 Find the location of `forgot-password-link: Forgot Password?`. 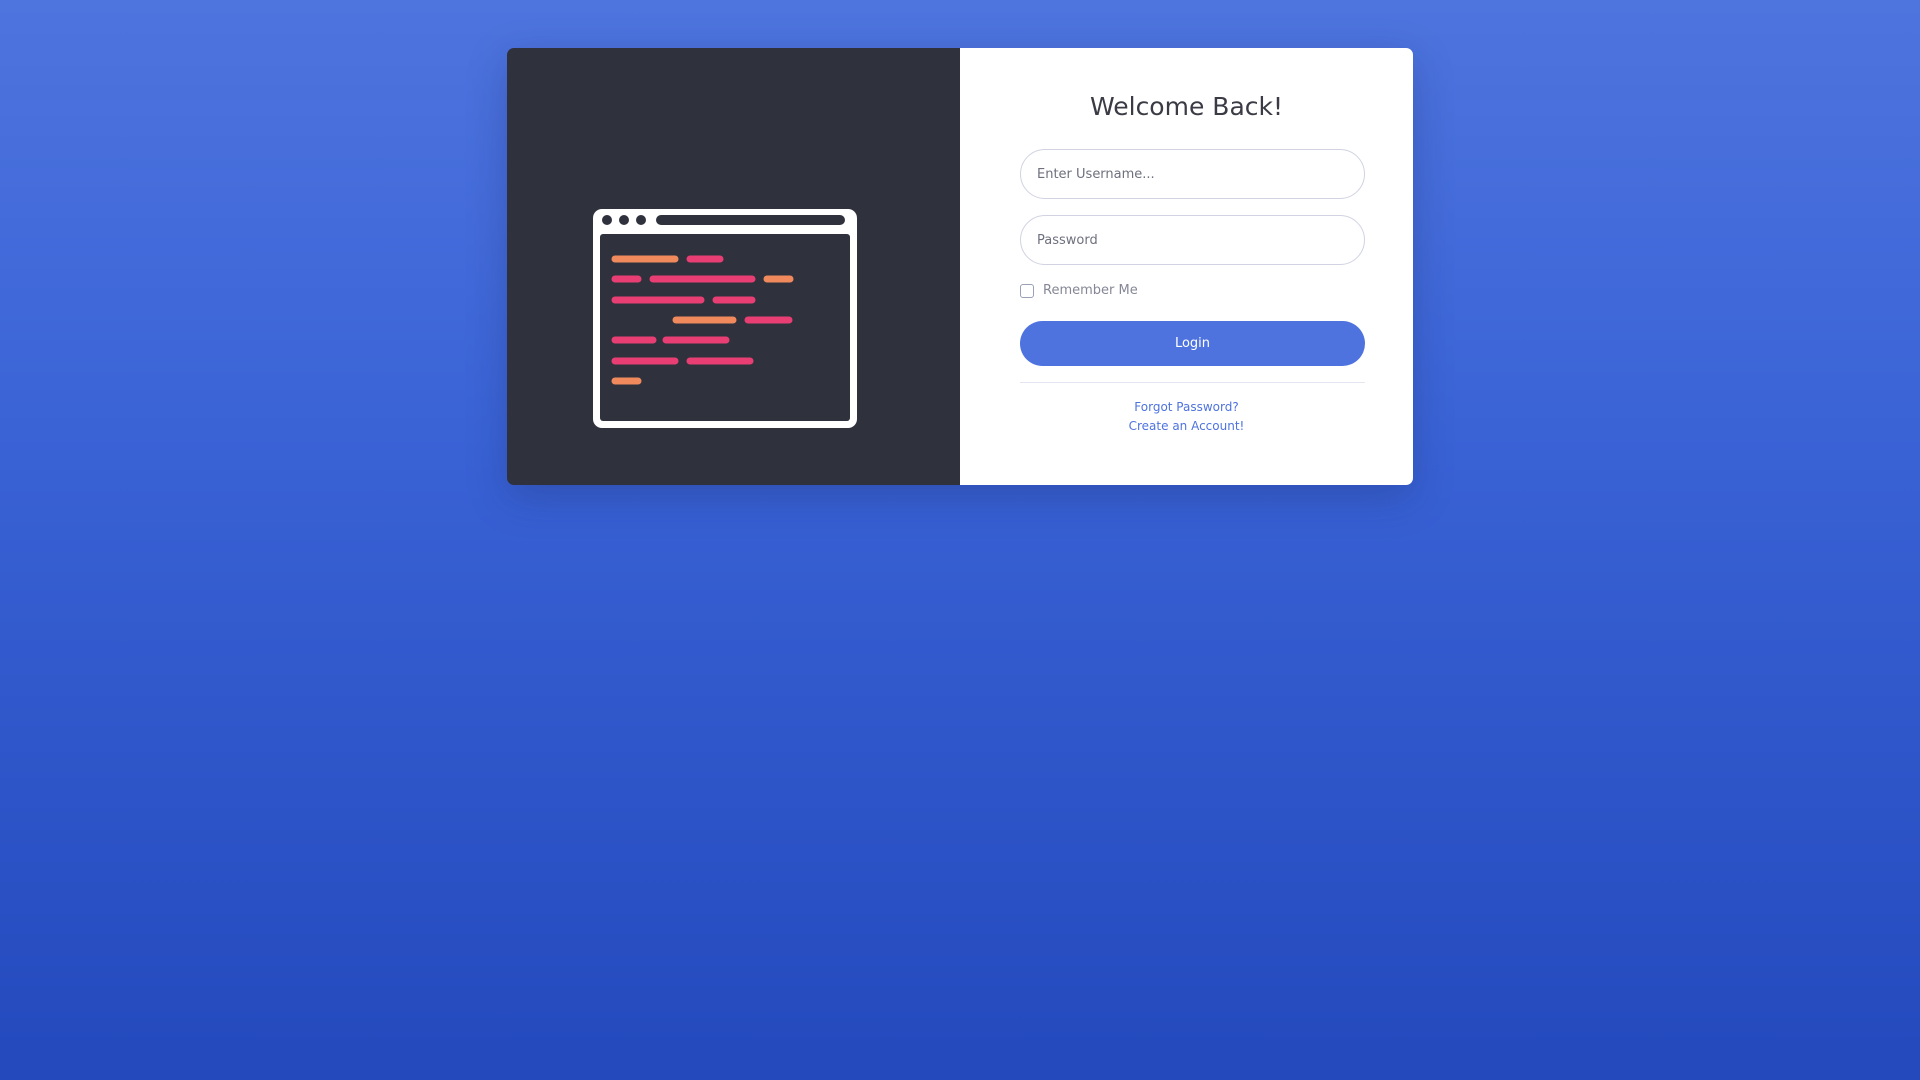

forgot-password-link: Forgot Password? is located at coordinates (1186, 407).